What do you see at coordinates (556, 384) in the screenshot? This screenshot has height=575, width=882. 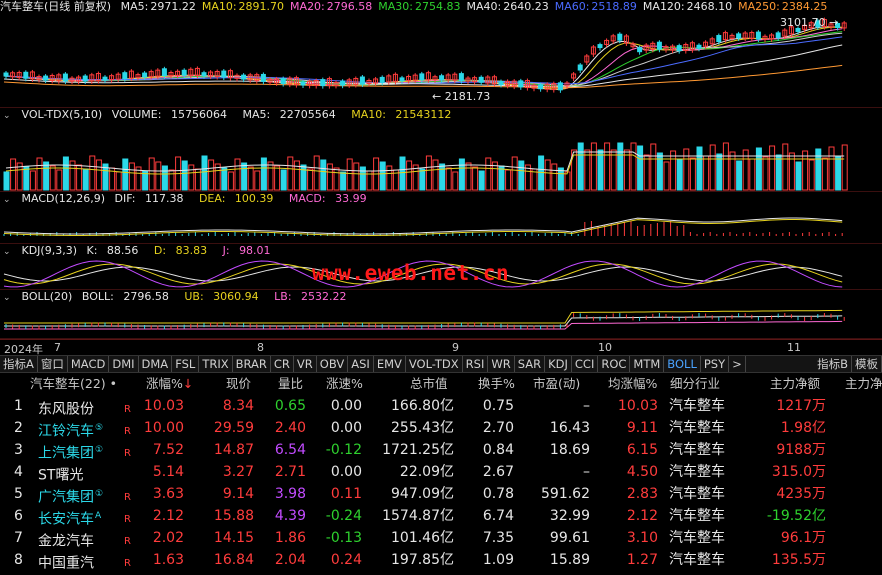 I see `col-pe-header: 市盈(动)` at bounding box center [556, 384].